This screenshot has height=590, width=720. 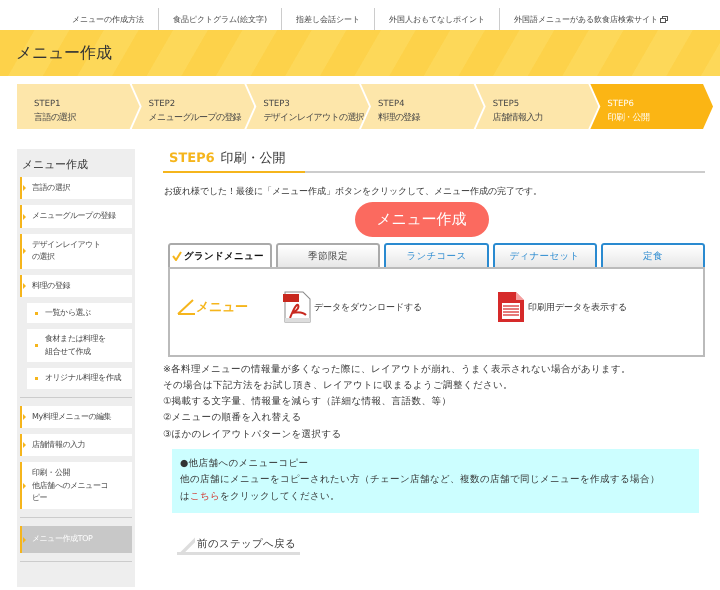 What do you see at coordinates (79, 313) in the screenshot?
I see `sidebar-subitem: 一覧から選ぶ` at bounding box center [79, 313].